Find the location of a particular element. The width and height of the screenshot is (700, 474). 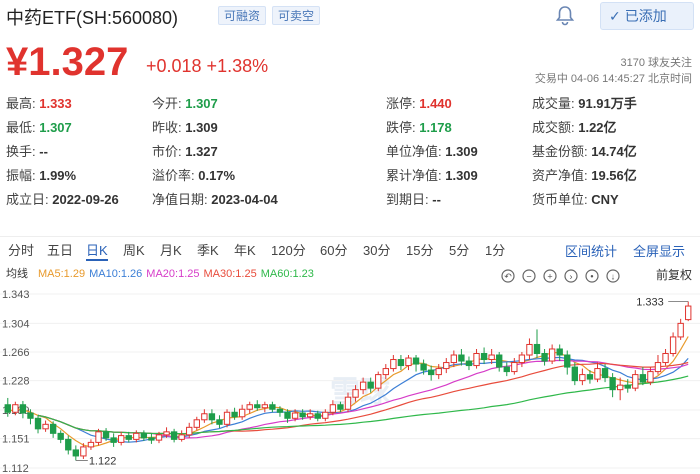

tab-4: 月K is located at coordinates (171, 251).